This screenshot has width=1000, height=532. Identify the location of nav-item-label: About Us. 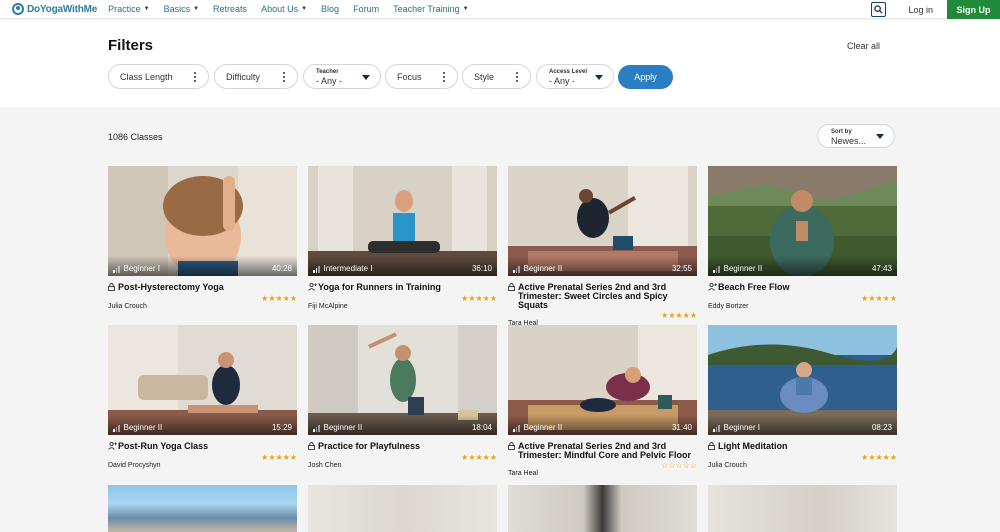
(280, 9).